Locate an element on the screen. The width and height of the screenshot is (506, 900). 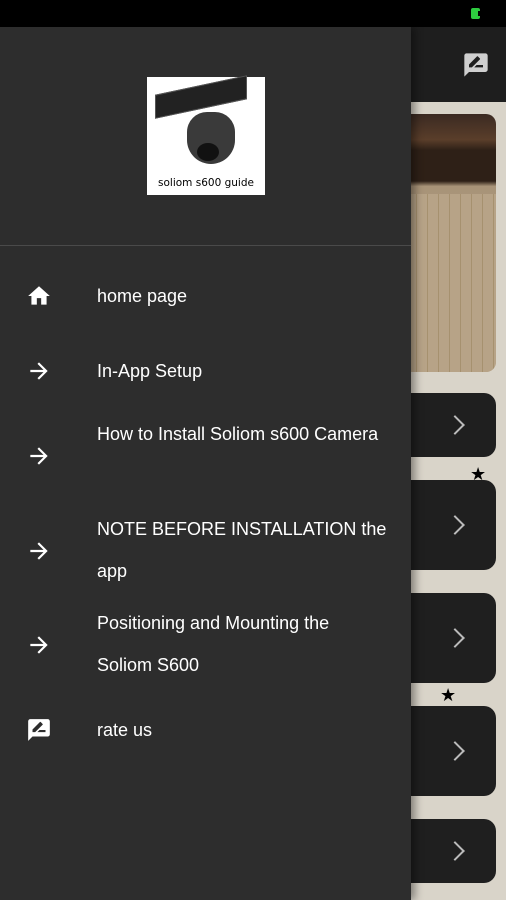
menu-item-positioning-and-mounting: Positioning and Mounting the Soliom S600 is located at coordinates (205, 645).